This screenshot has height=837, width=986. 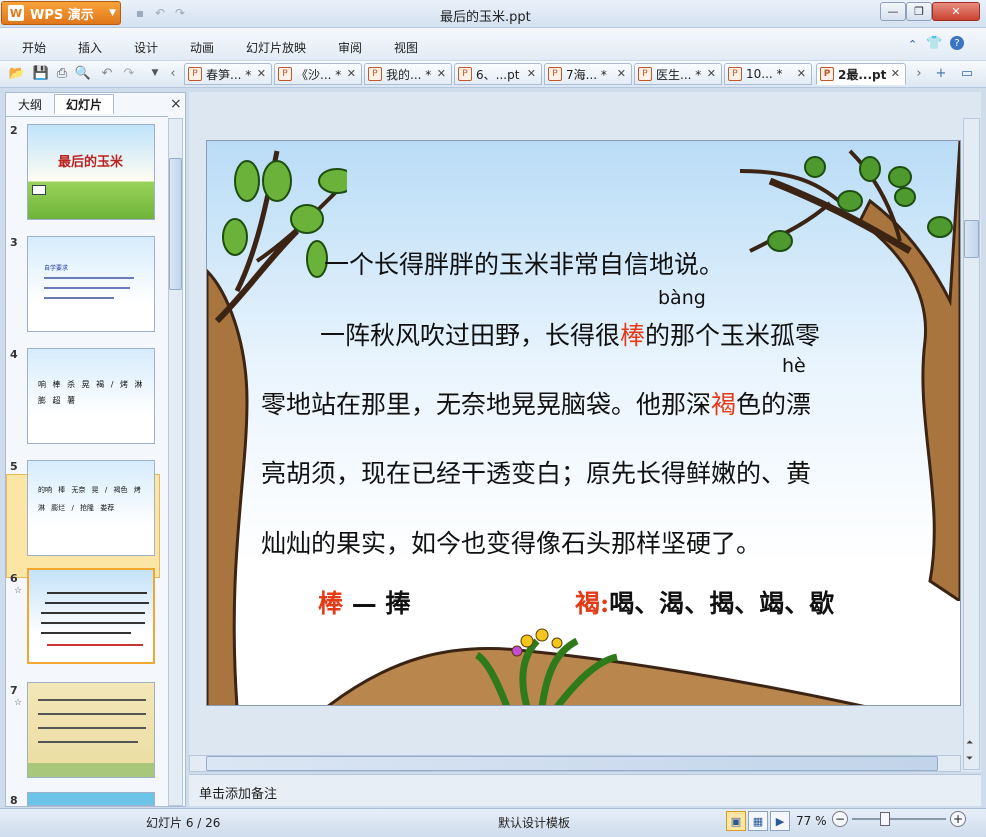 I want to click on ribbon-collapse-icon: ⌃, so click(x=912, y=44).